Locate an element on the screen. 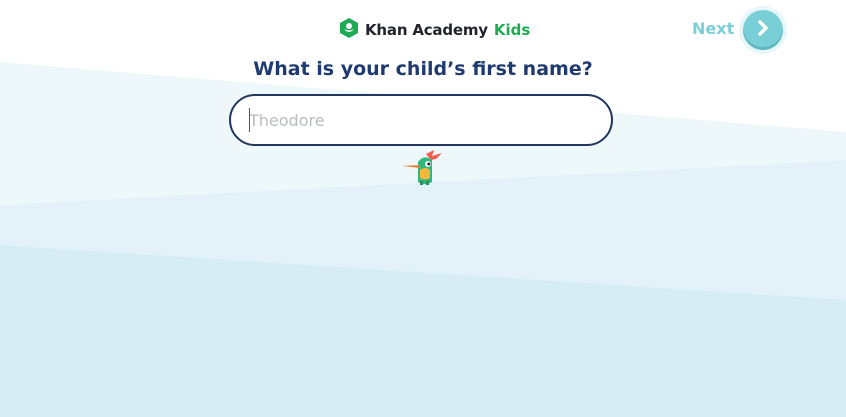 This screenshot has height=417, width=846. text-caret is located at coordinates (249, 120).